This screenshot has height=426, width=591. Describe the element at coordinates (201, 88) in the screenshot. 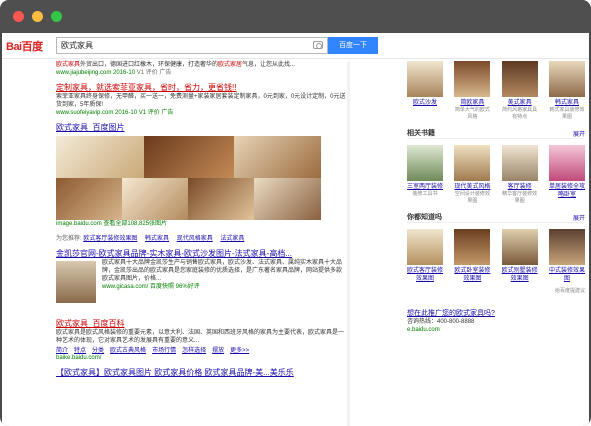

I see `result-title: 定制家具，就选索菲亚家具，省时，省力，更省钱!!` at that location.